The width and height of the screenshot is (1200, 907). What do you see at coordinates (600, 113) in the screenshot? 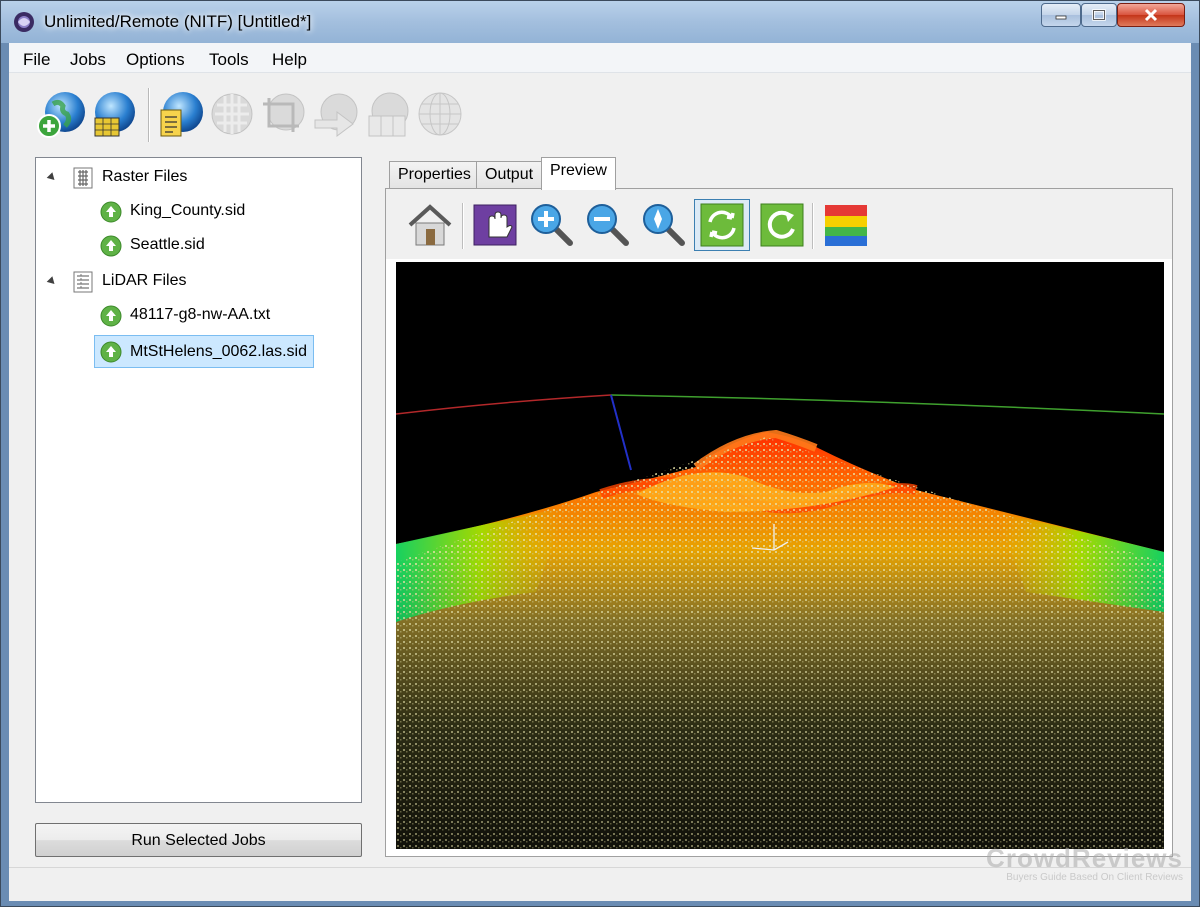
I see `main-toolbar` at bounding box center [600, 113].